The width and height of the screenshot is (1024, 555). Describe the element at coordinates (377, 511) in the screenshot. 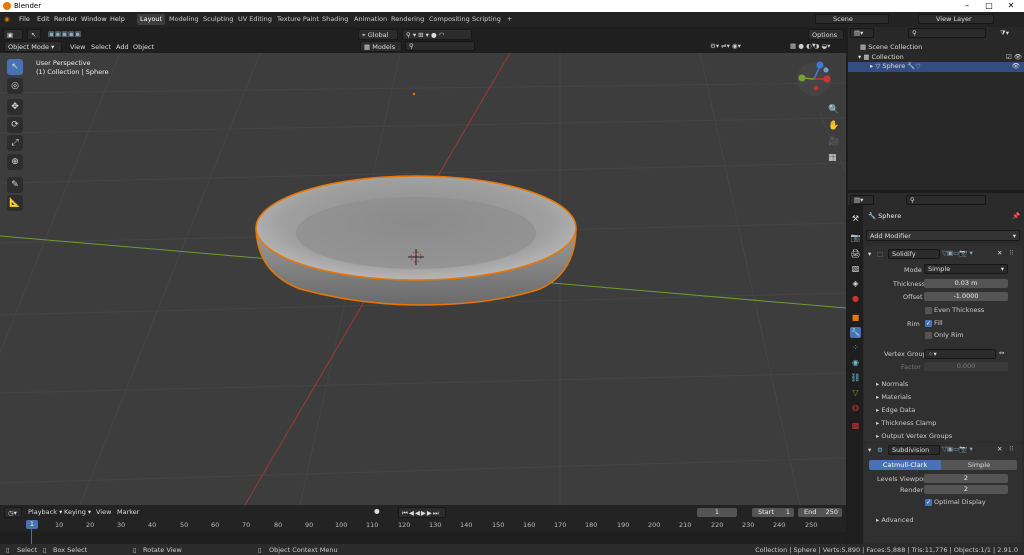

I see `record-icon: ●` at that location.